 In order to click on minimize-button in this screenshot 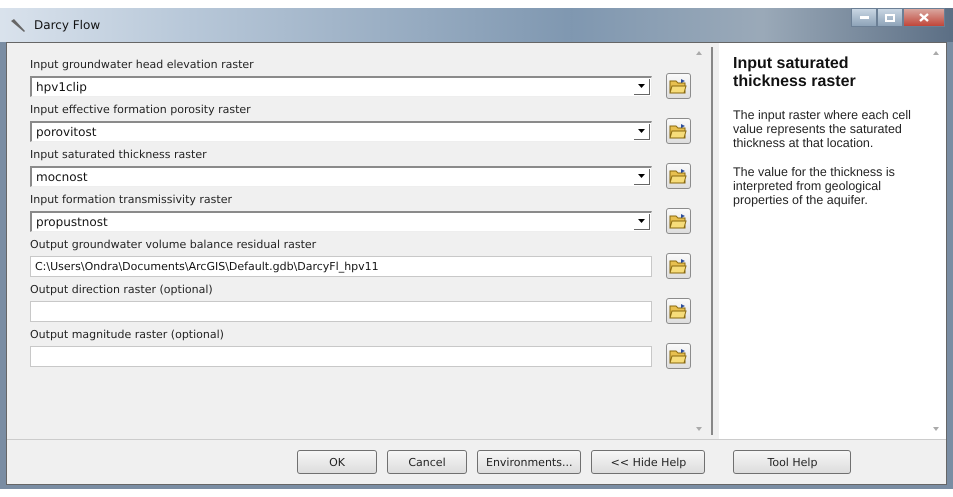, I will do `click(864, 17)`.